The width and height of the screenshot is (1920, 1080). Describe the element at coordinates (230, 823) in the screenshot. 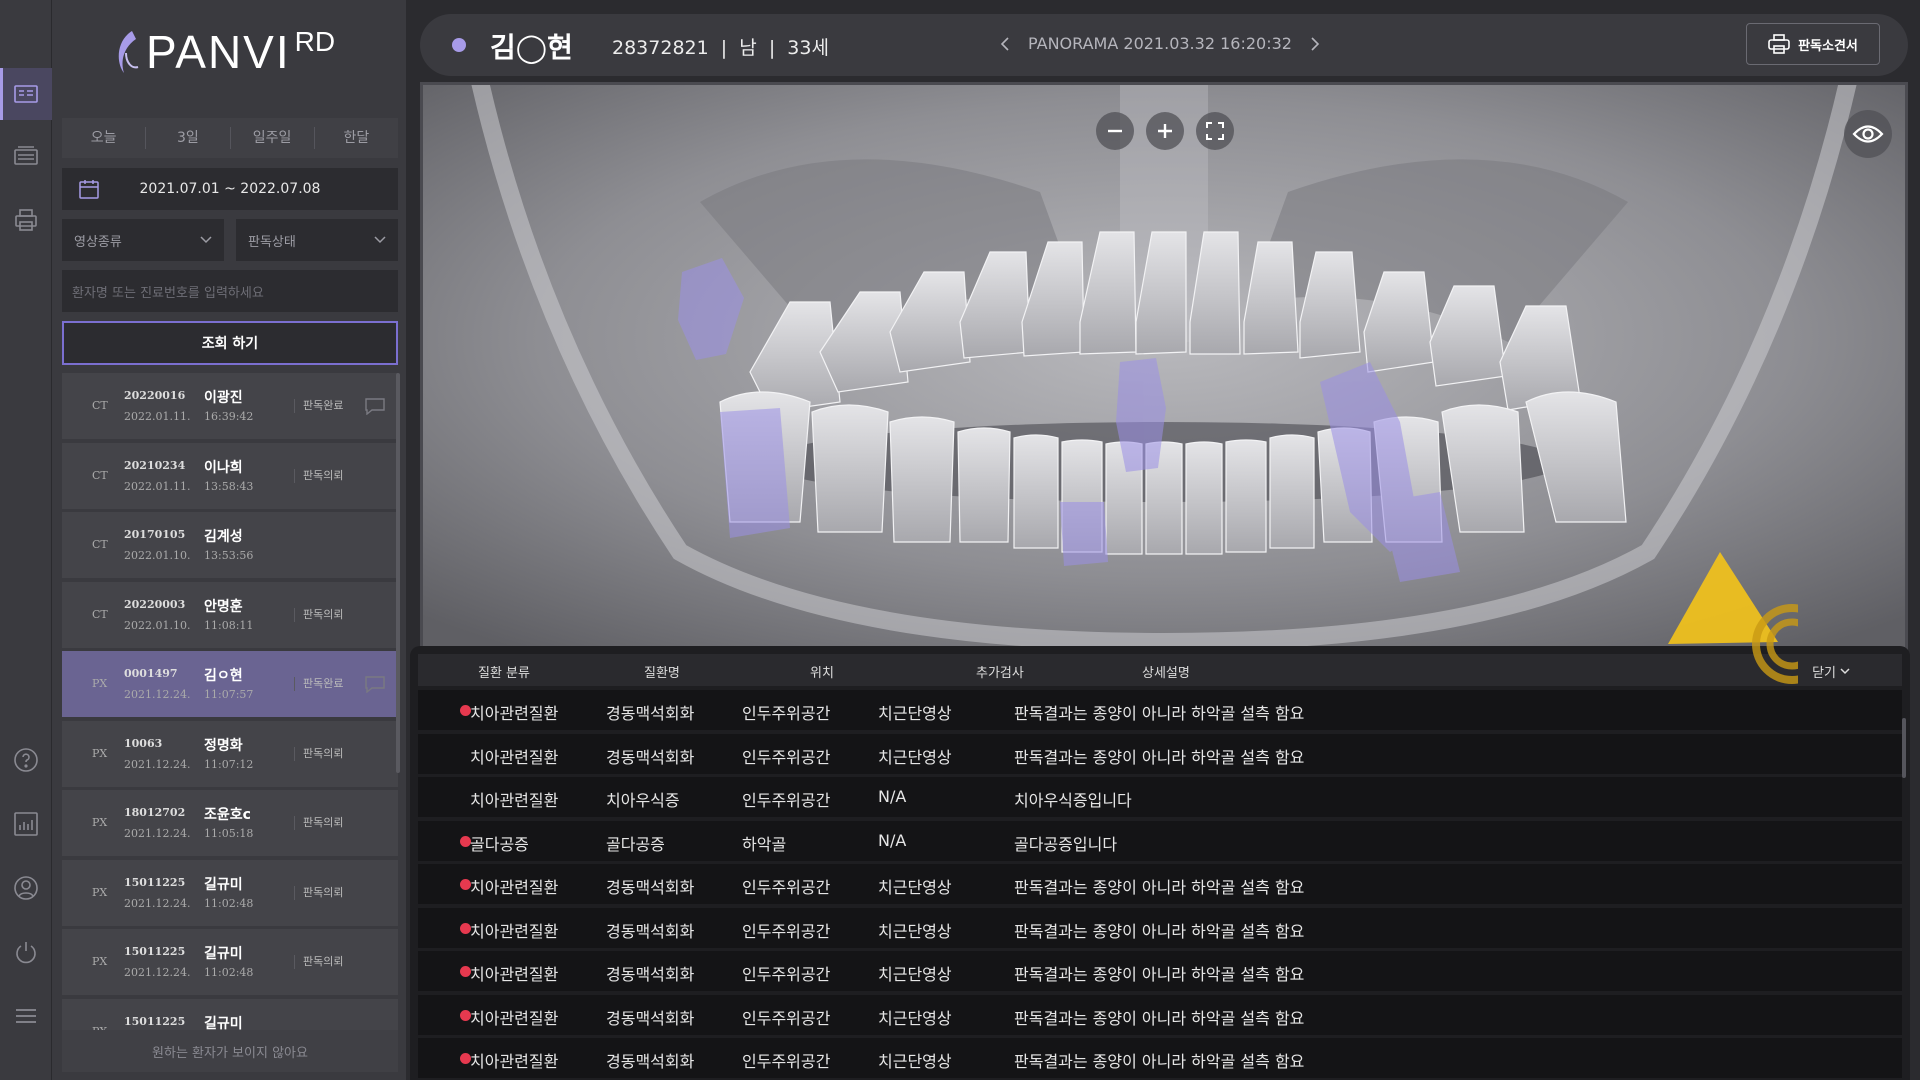

I see `patient-row: PX 18012702 2021.12.24. 조윤호c 11:05:18 판독의뢰` at that location.